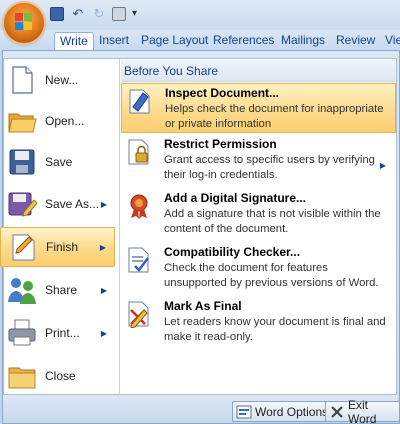 This screenshot has height=424, width=400. I want to click on menu-item-label: Share, so click(61, 290).